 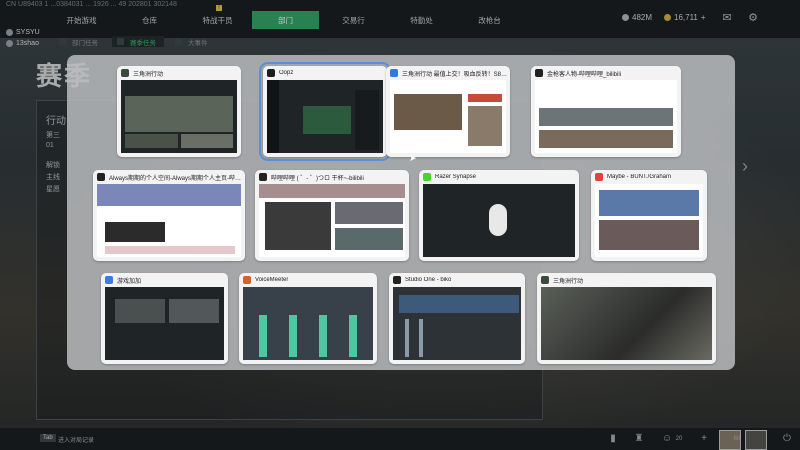 I want to click on window-thumb-studio-one: Studio One - biko, so click(x=457, y=318).